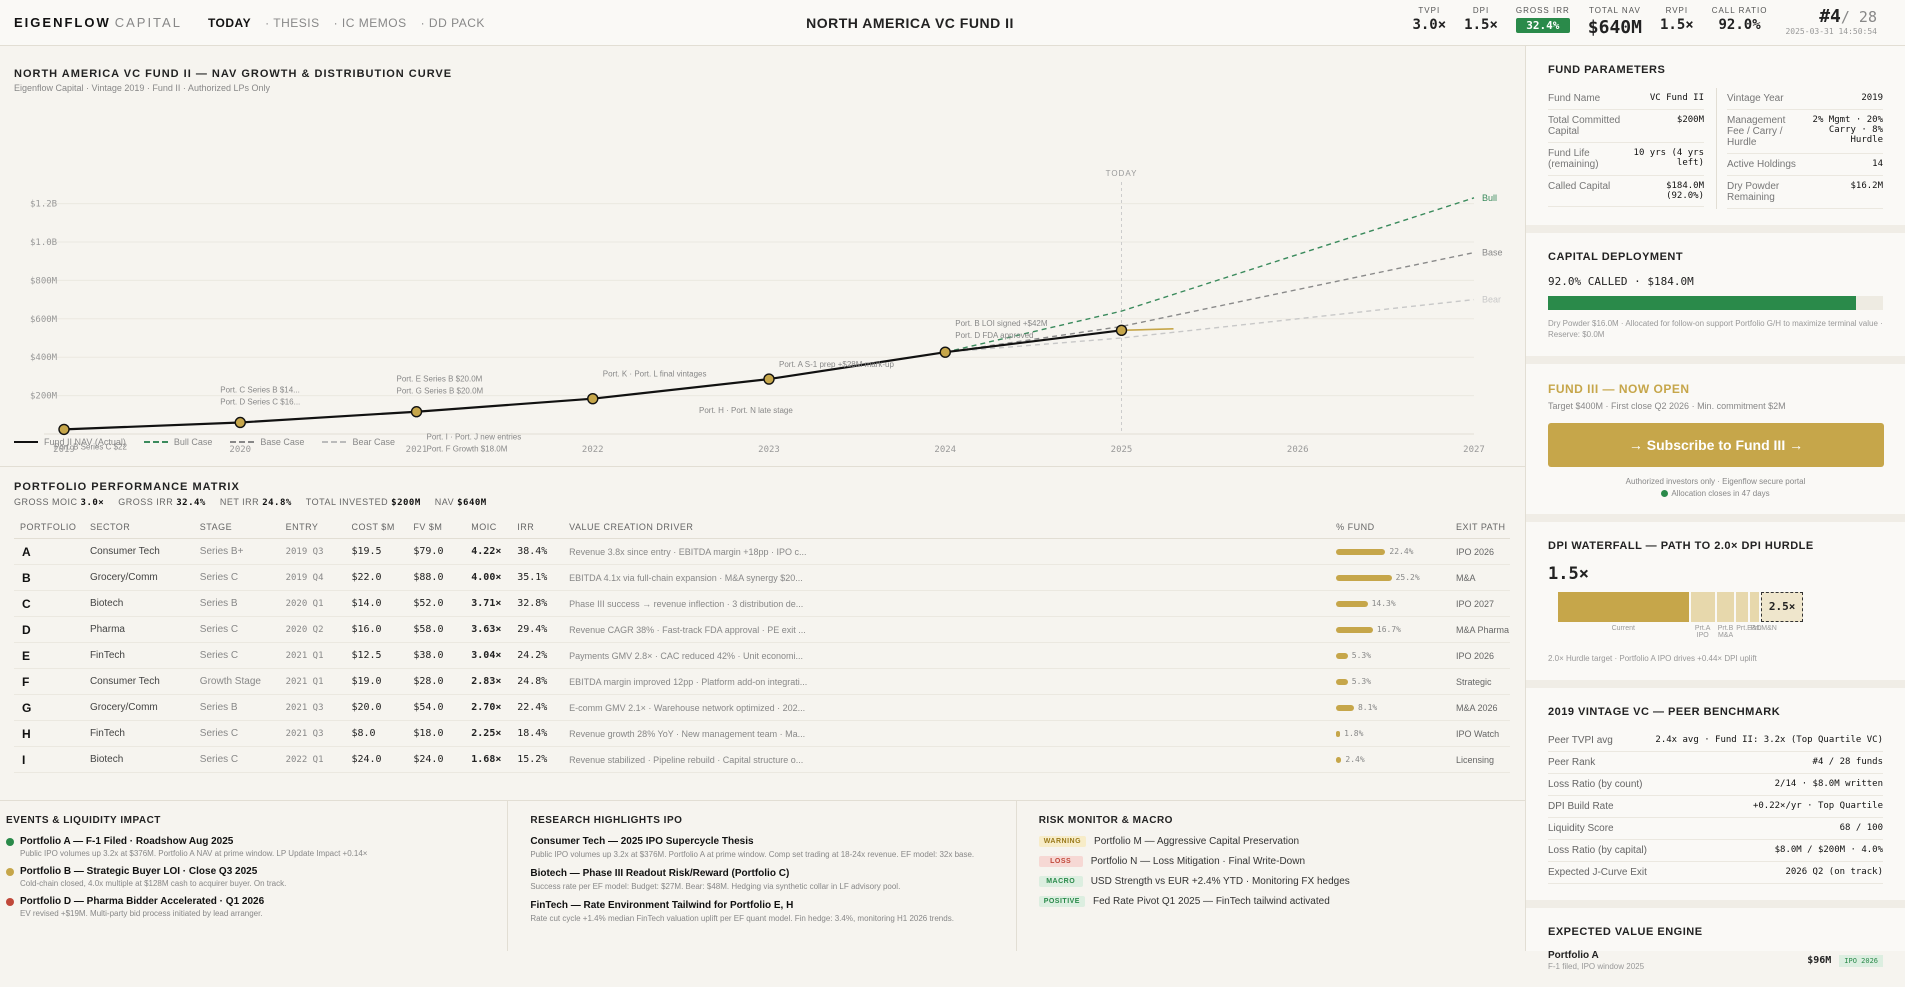  Describe the element at coordinates (1877, 164) in the screenshot. I see `param-value: 14` at that location.